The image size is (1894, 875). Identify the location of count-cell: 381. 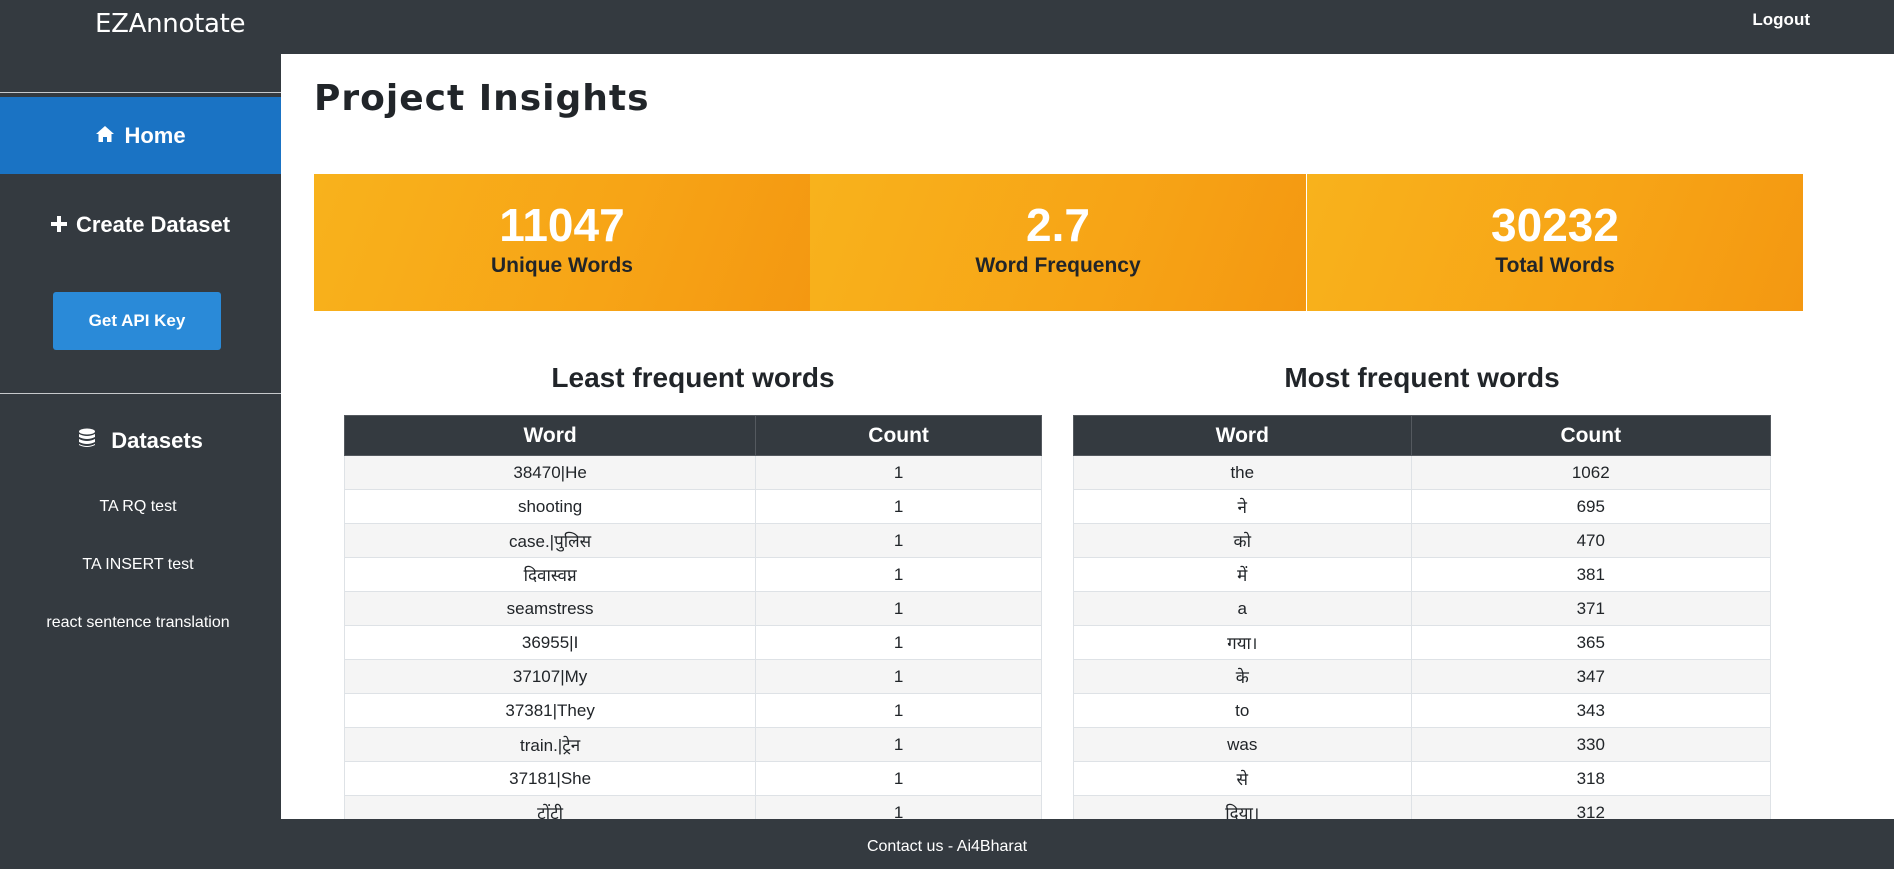
(1591, 574).